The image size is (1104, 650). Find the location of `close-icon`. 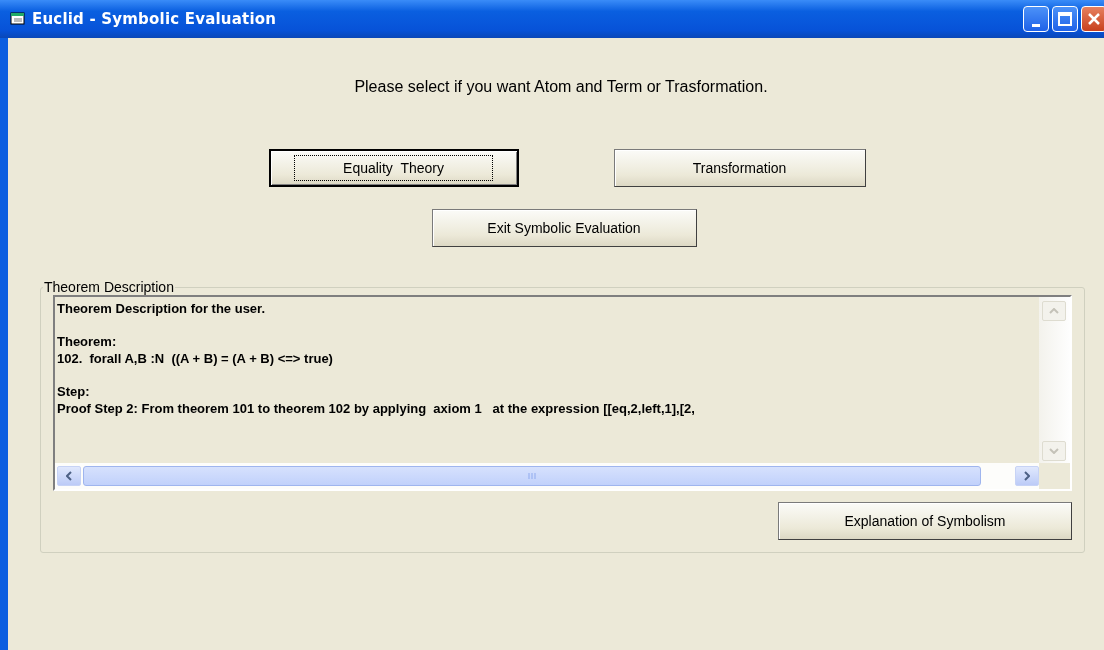

close-icon is located at coordinates (1094, 19).